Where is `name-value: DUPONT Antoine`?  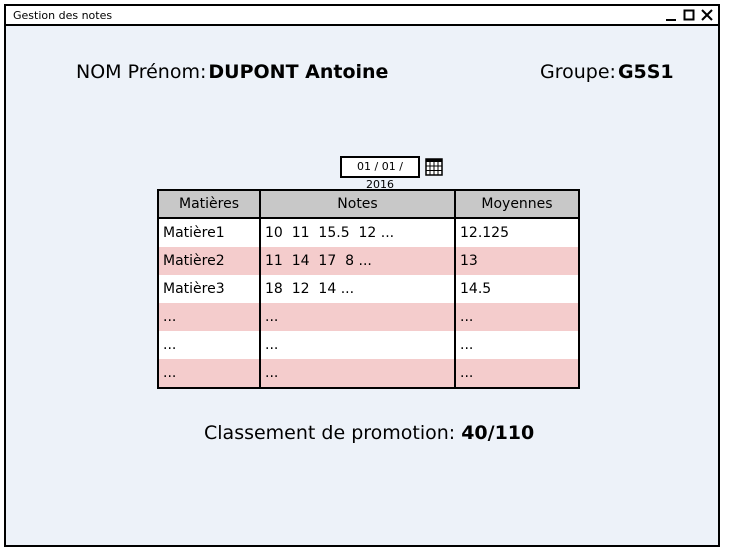
name-value: DUPONT Antoine is located at coordinates (298, 72).